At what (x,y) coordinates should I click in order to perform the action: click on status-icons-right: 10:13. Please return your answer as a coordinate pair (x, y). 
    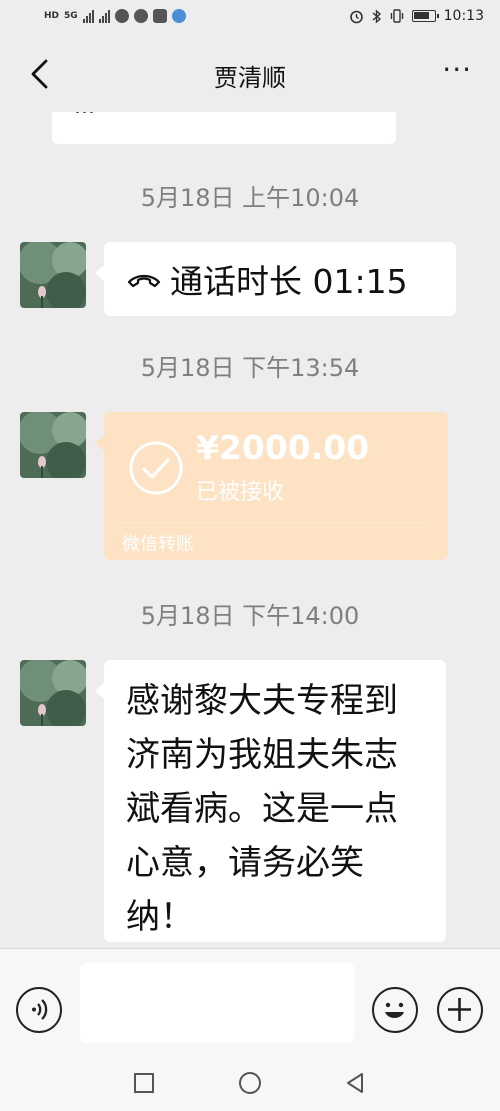
    Looking at the image, I should click on (416, 16).